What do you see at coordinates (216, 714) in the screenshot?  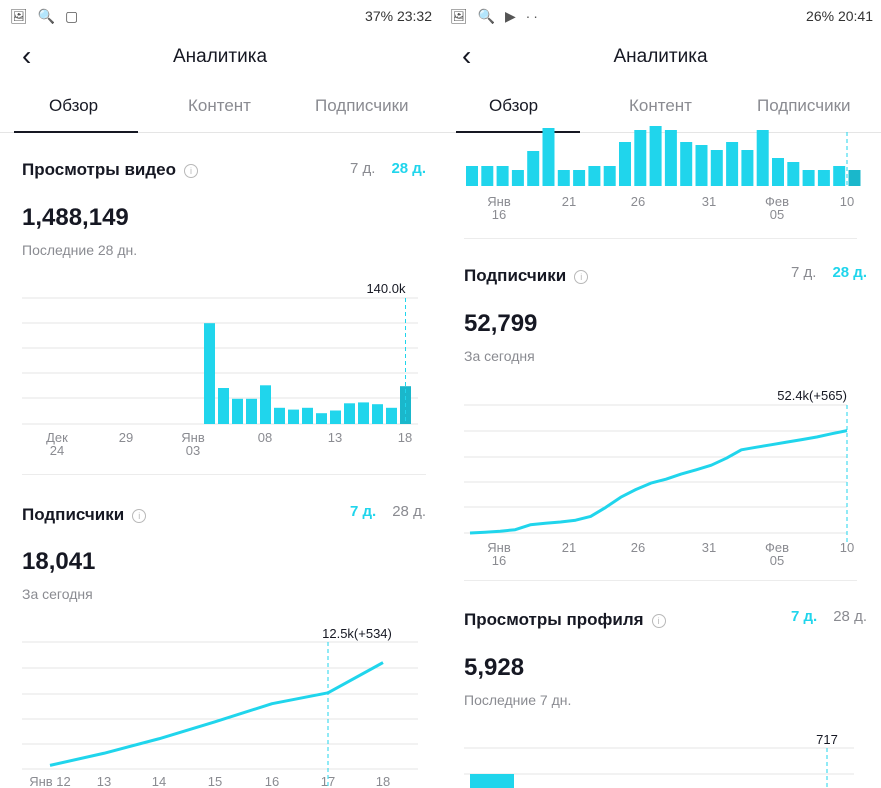 I see `series-line` at bounding box center [216, 714].